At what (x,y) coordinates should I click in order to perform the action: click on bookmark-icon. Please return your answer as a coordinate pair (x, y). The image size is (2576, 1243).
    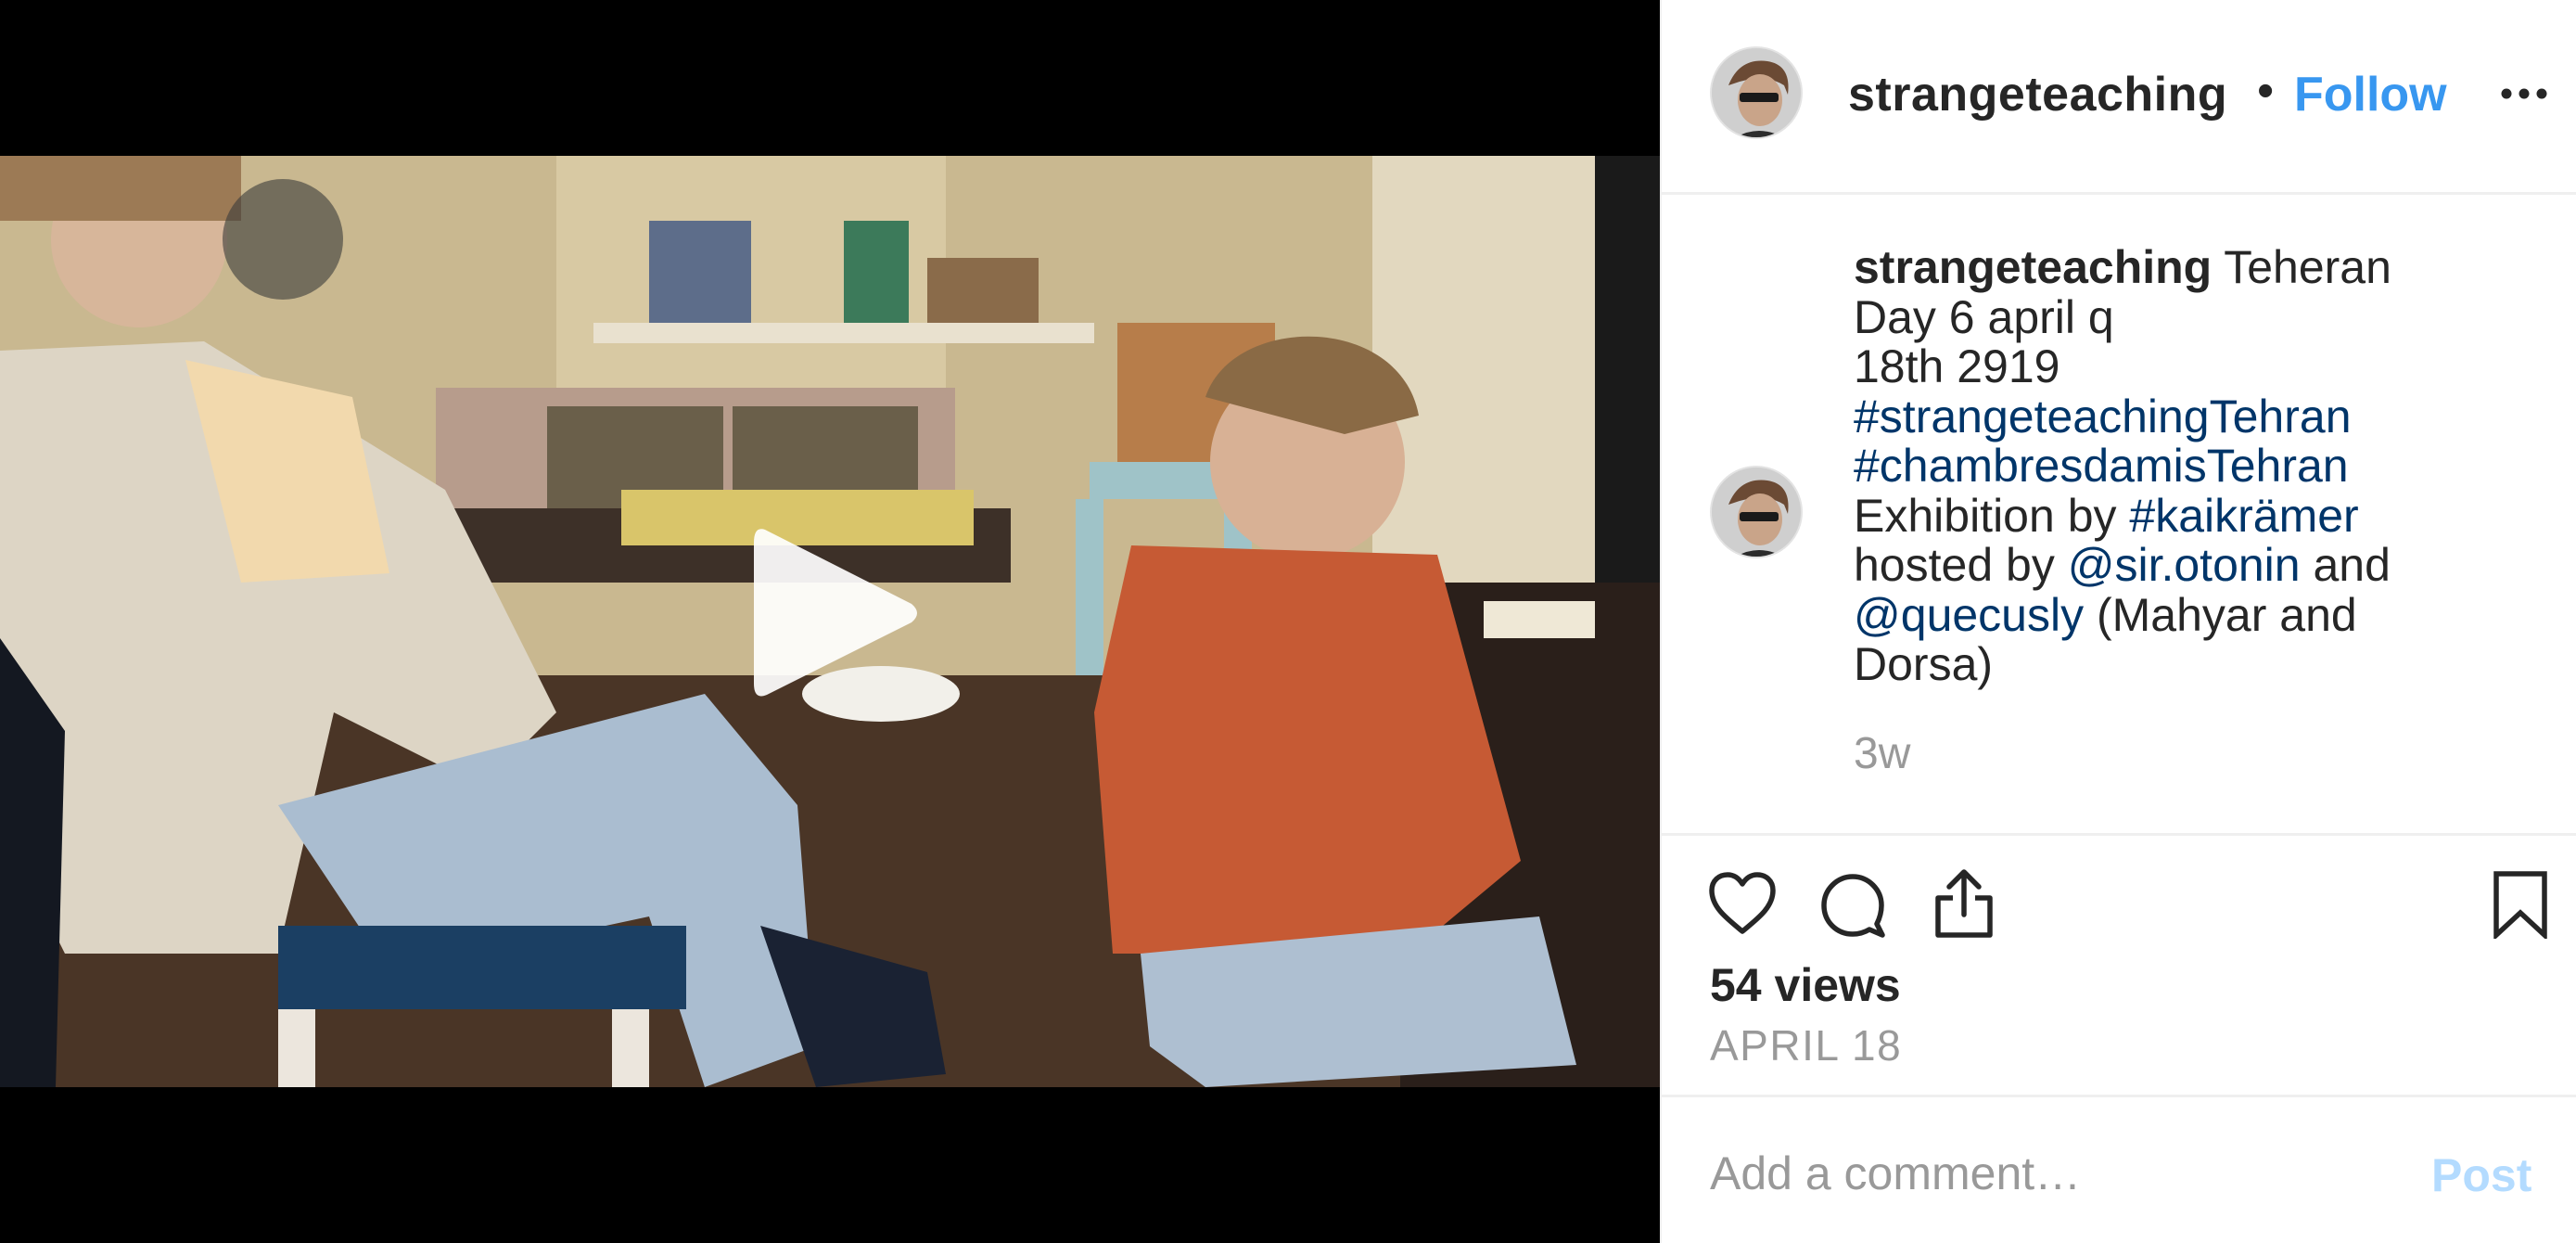
    Looking at the image, I should click on (2520, 904).